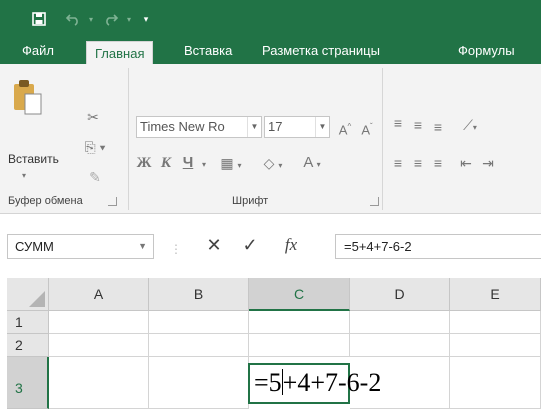 This screenshot has height=414, width=541. What do you see at coordinates (275, 126) in the screenshot?
I see `font-size-value: 17` at bounding box center [275, 126].